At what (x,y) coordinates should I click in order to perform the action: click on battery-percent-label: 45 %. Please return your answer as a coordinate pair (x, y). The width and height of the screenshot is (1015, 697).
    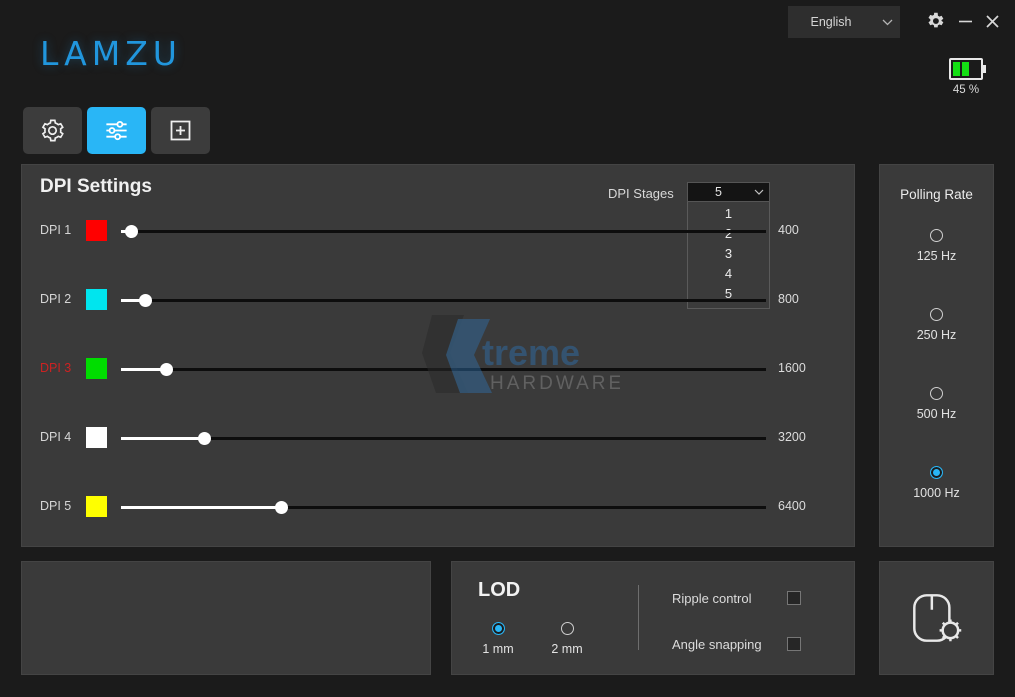
    Looking at the image, I should click on (966, 90).